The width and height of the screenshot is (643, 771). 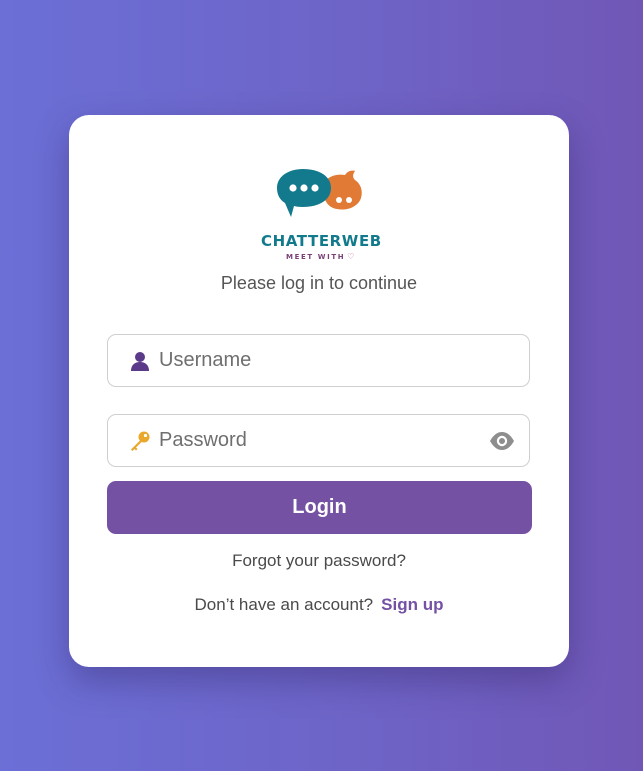 I want to click on brand-tagline: MEET WITH ♡, so click(x=321, y=256).